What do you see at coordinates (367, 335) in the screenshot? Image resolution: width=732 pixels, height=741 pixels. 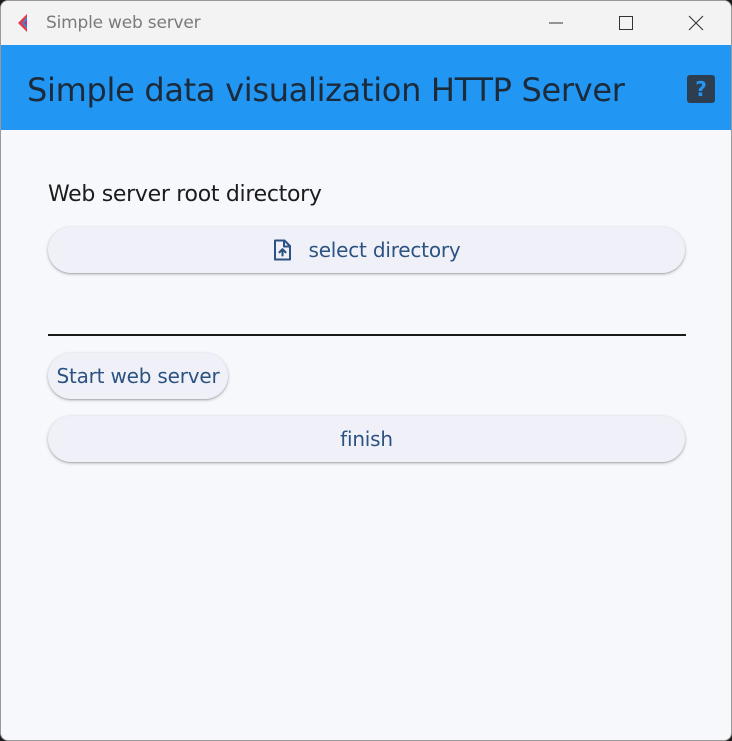 I see `directory-divider` at bounding box center [367, 335].